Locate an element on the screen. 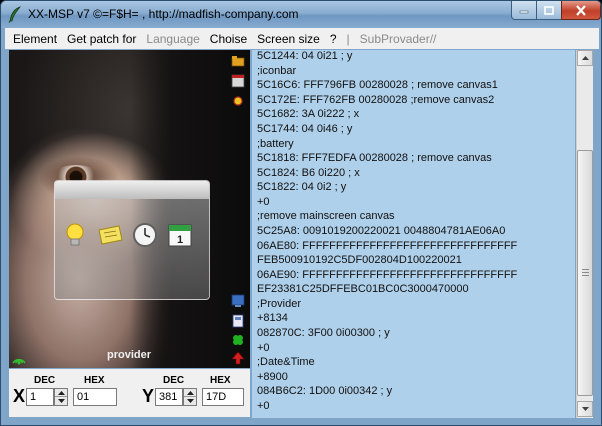 The width and height of the screenshot is (602, 426). network-icon is located at coordinates (238, 300).